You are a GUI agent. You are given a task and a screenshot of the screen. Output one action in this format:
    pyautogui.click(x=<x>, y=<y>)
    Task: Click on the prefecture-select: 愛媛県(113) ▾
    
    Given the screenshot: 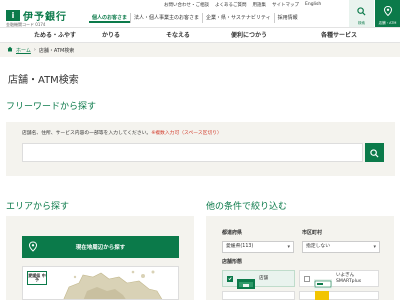 What is the action you would take?
    pyautogui.click(x=258, y=247)
    